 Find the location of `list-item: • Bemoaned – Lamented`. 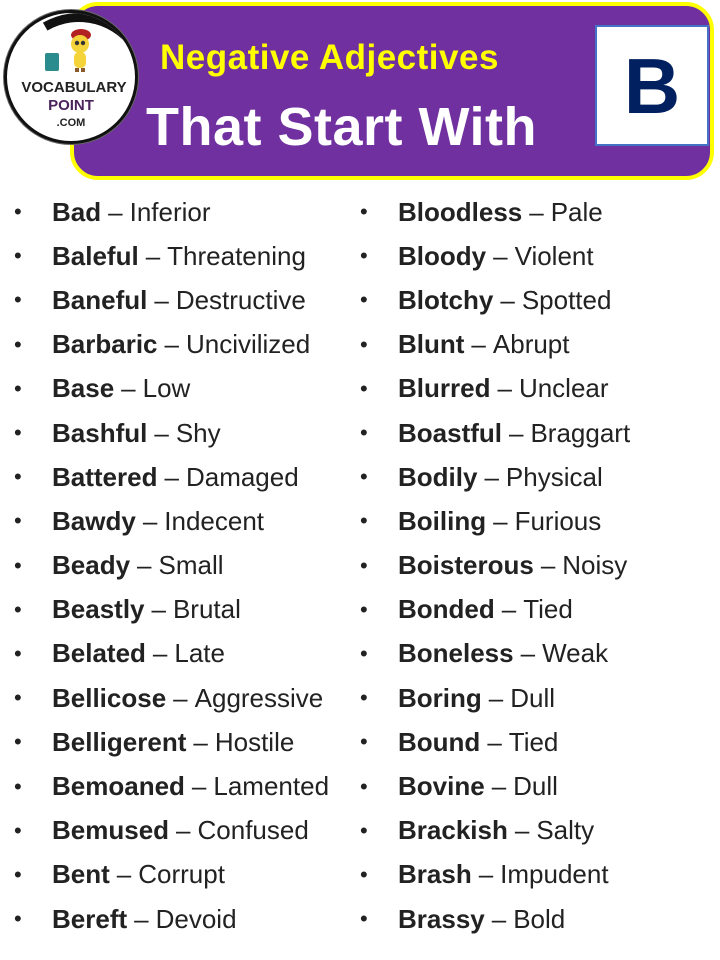

list-item: • Bemoaned – Lamented is located at coordinates (171, 786).